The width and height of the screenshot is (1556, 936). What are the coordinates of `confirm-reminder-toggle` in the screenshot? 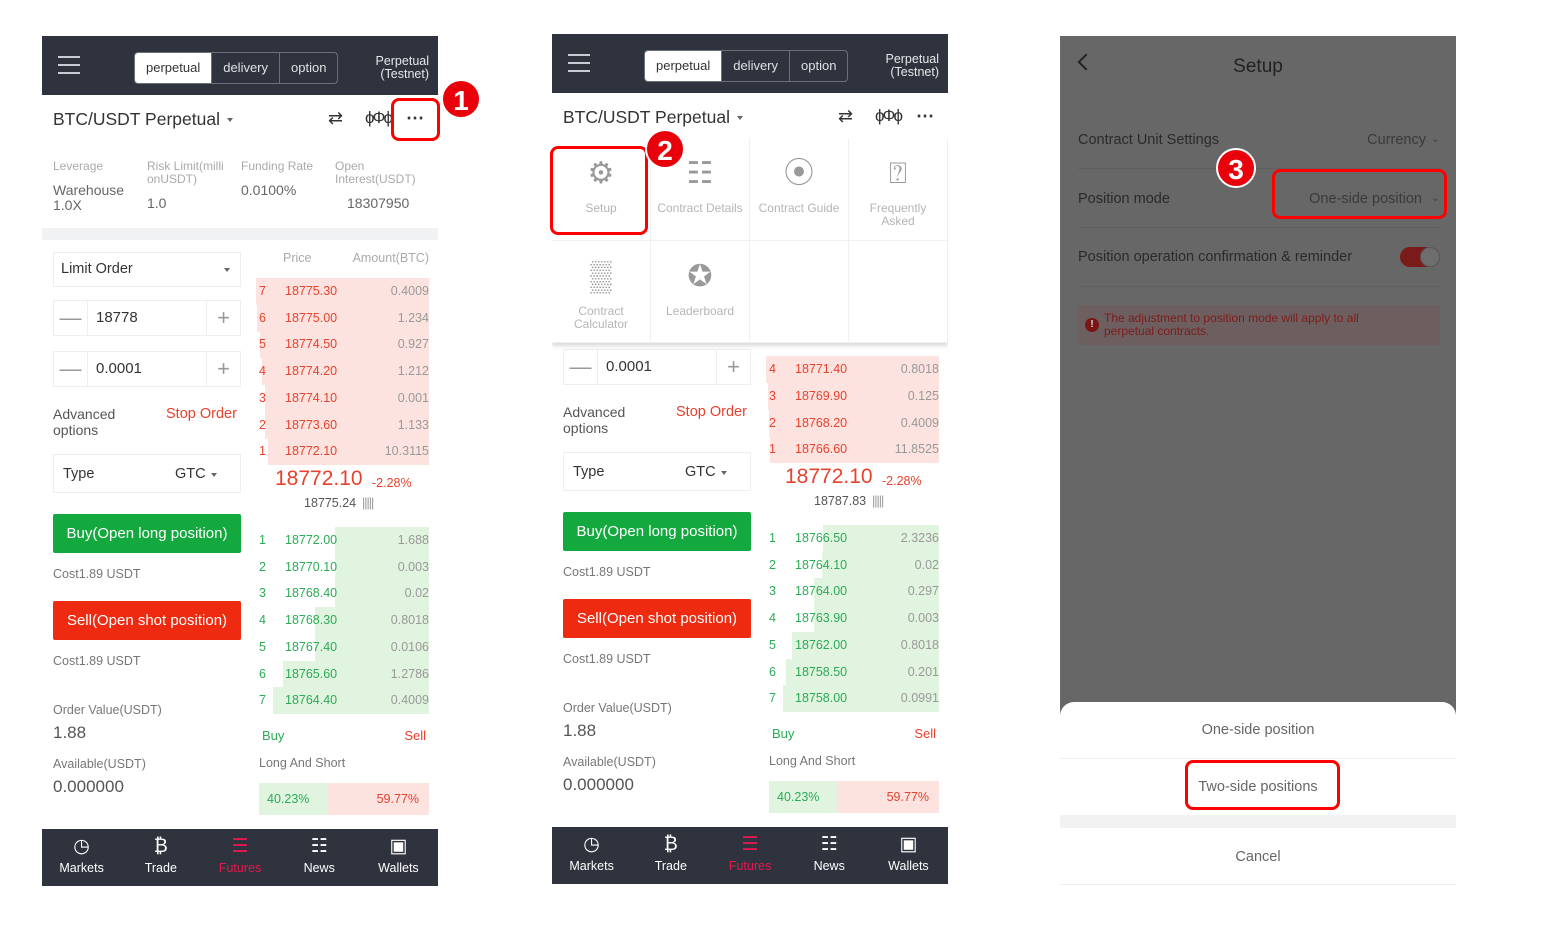 It's located at (1420, 257).